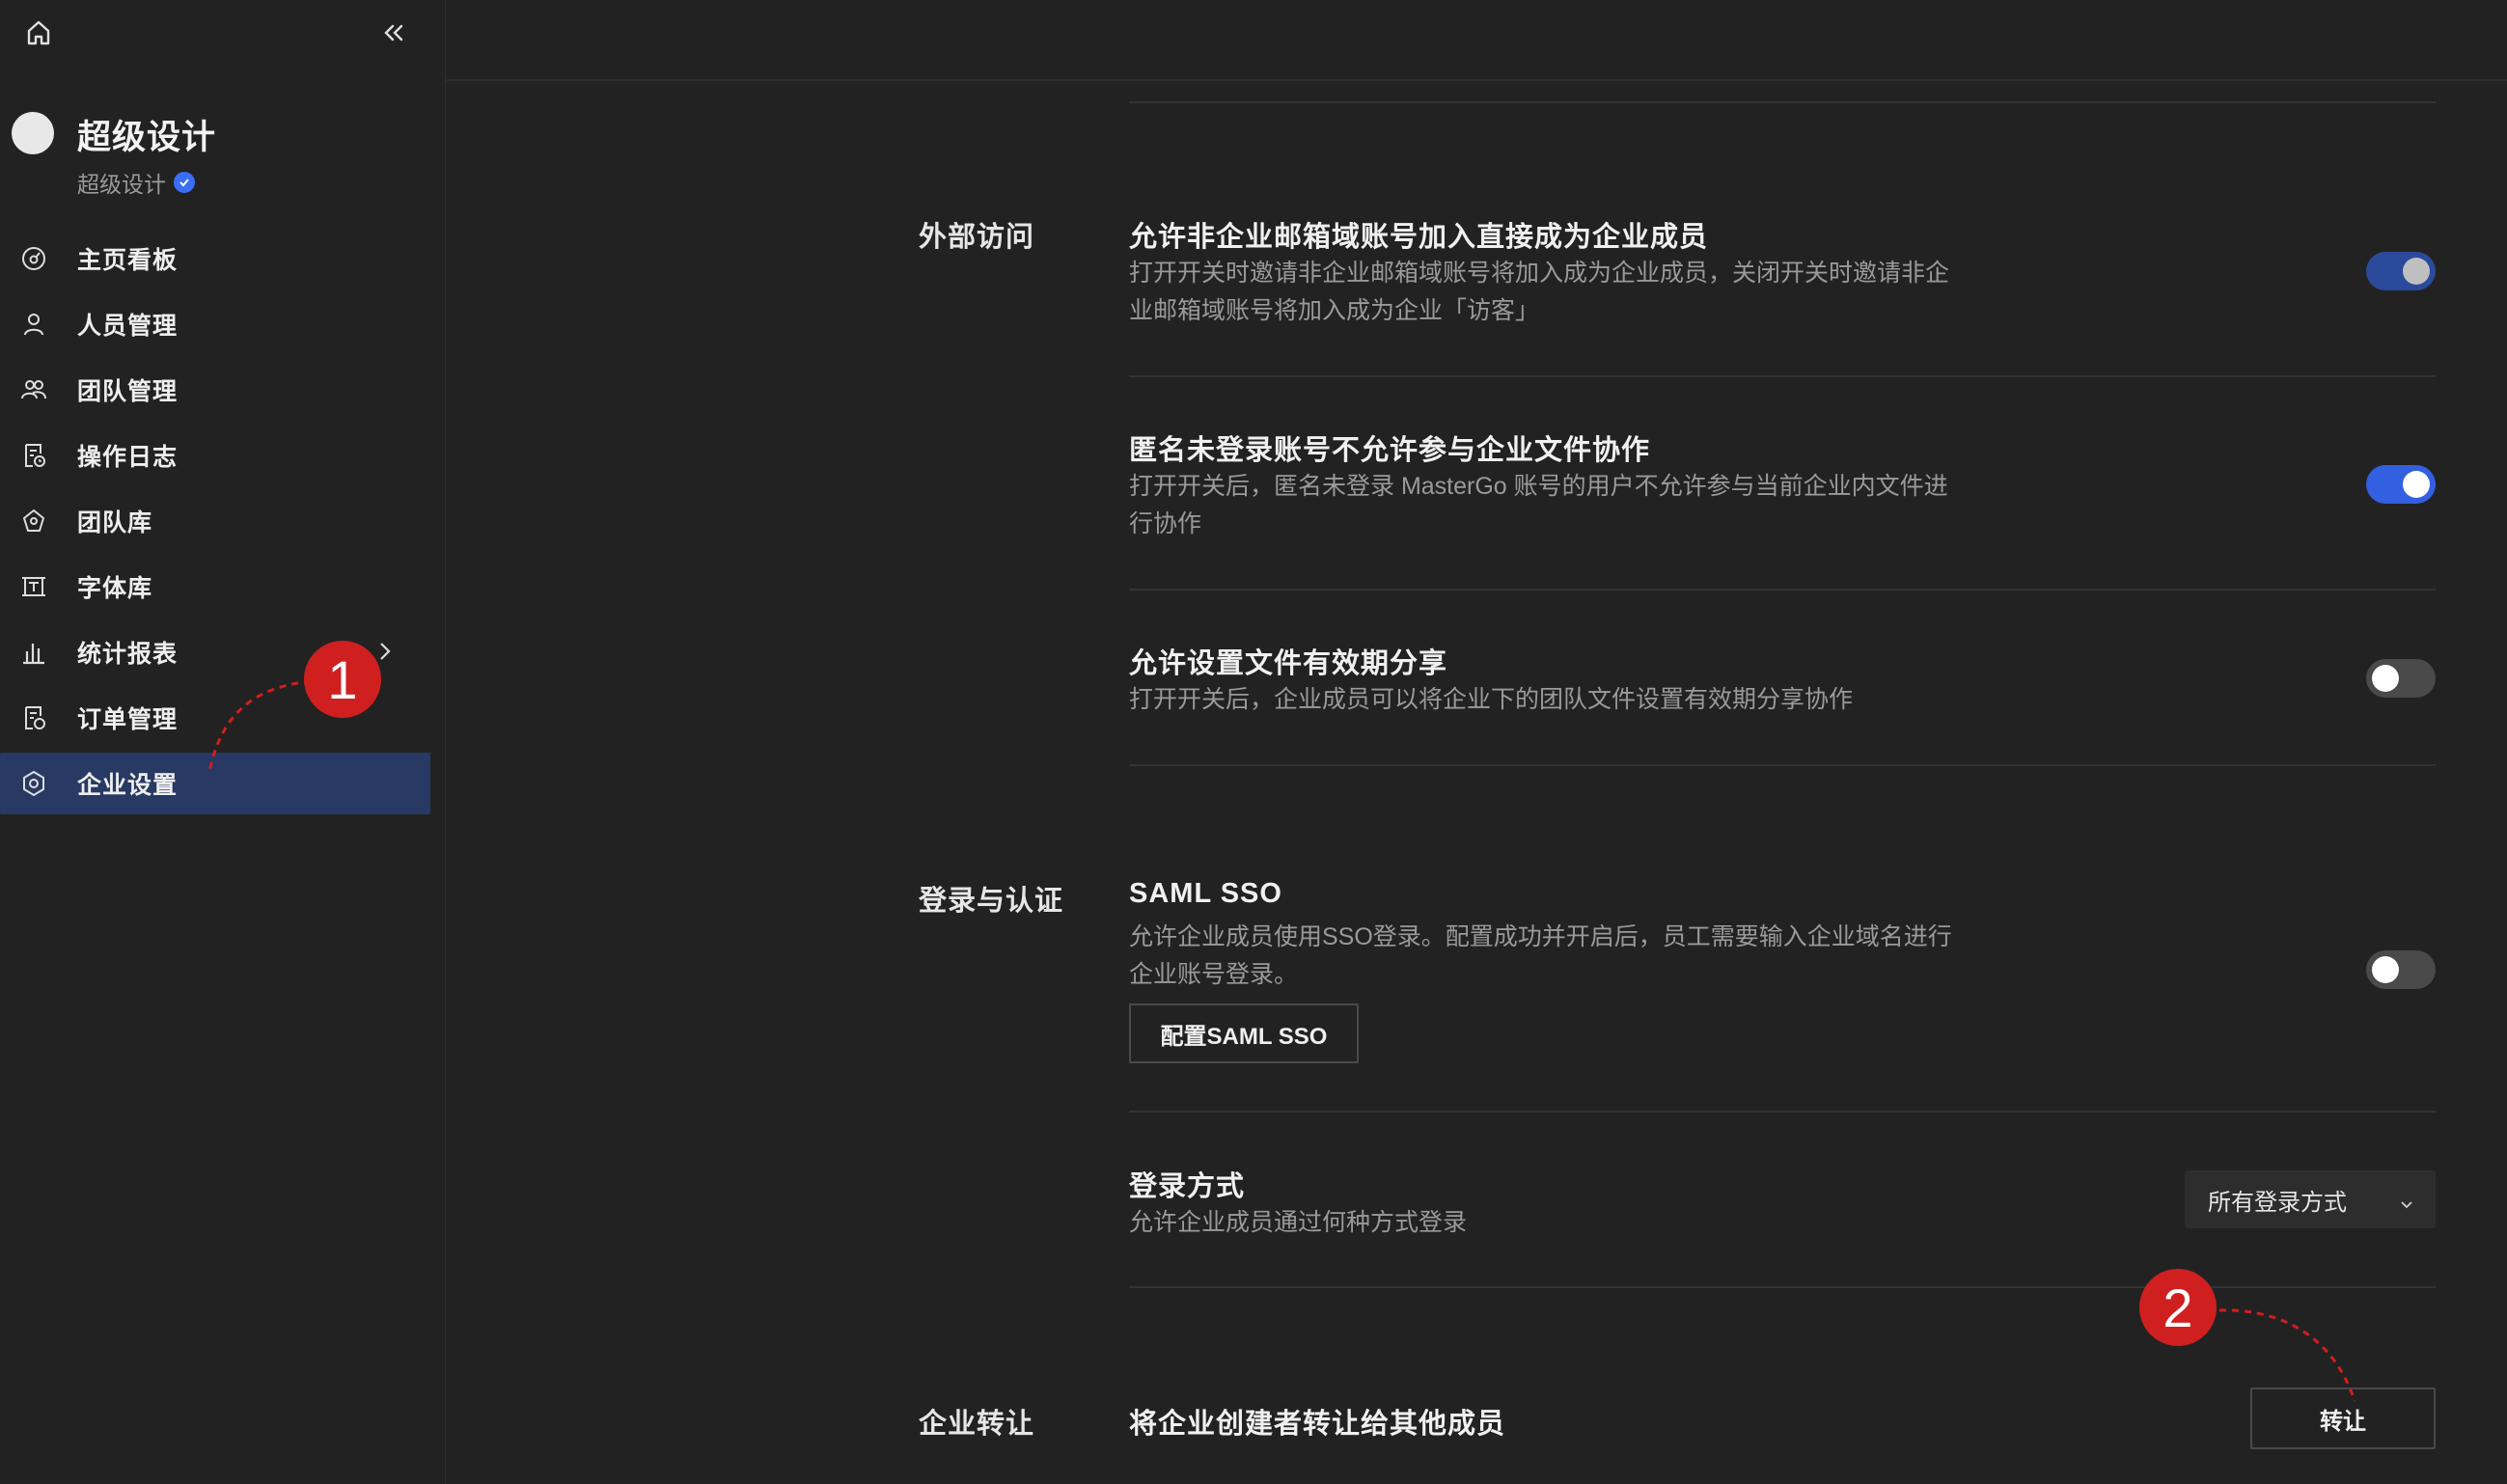  Describe the element at coordinates (2401, 969) in the screenshot. I see `toggle-saml-sso` at that location.